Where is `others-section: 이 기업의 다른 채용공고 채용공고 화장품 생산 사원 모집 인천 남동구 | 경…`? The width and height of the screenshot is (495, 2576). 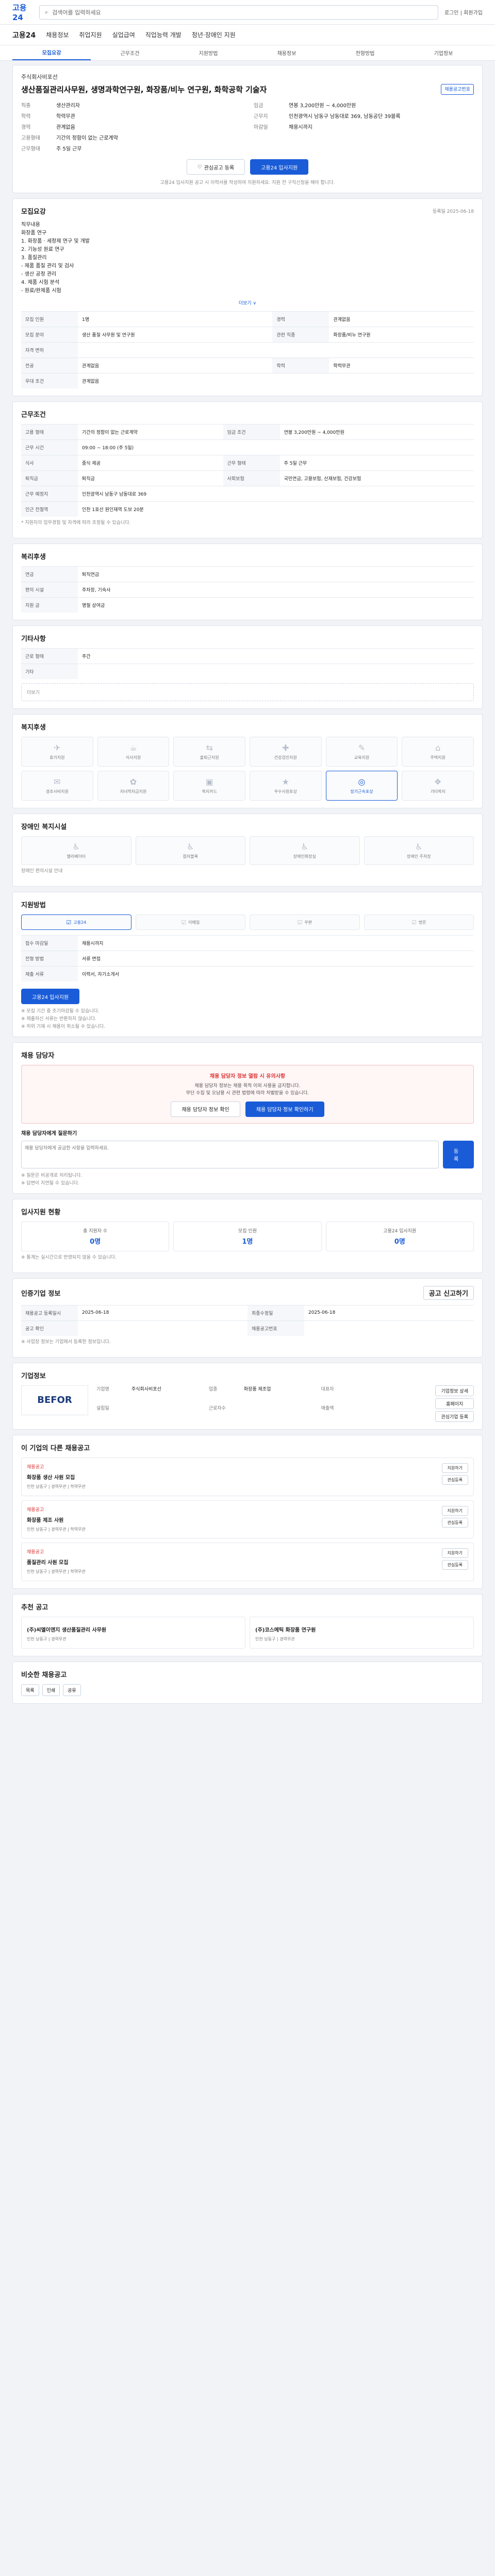
others-section: 이 기업의 다른 채용공고 채용공고 화장품 생산 사원 모집 인천 남동구 | 경… is located at coordinates (247, 1511).